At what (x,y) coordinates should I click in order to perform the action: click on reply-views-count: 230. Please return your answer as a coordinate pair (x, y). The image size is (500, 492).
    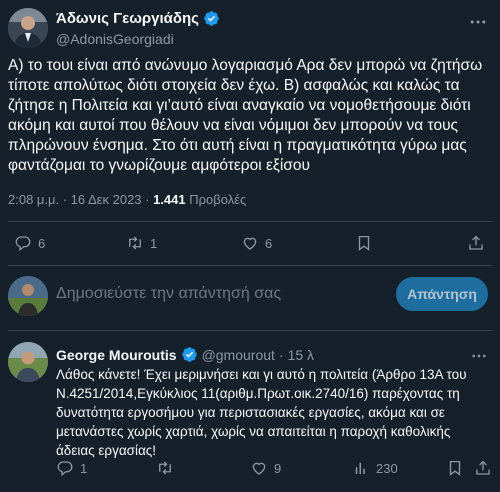
    Looking at the image, I should click on (387, 468).